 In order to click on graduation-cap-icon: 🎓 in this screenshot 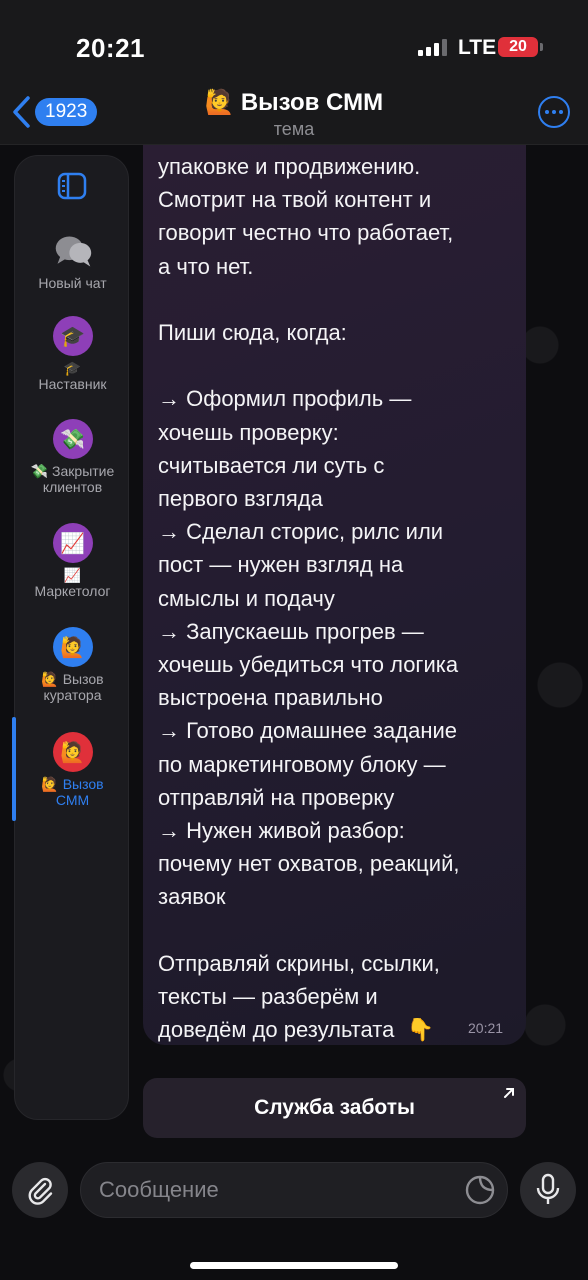, I will do `click(72, 336)`.